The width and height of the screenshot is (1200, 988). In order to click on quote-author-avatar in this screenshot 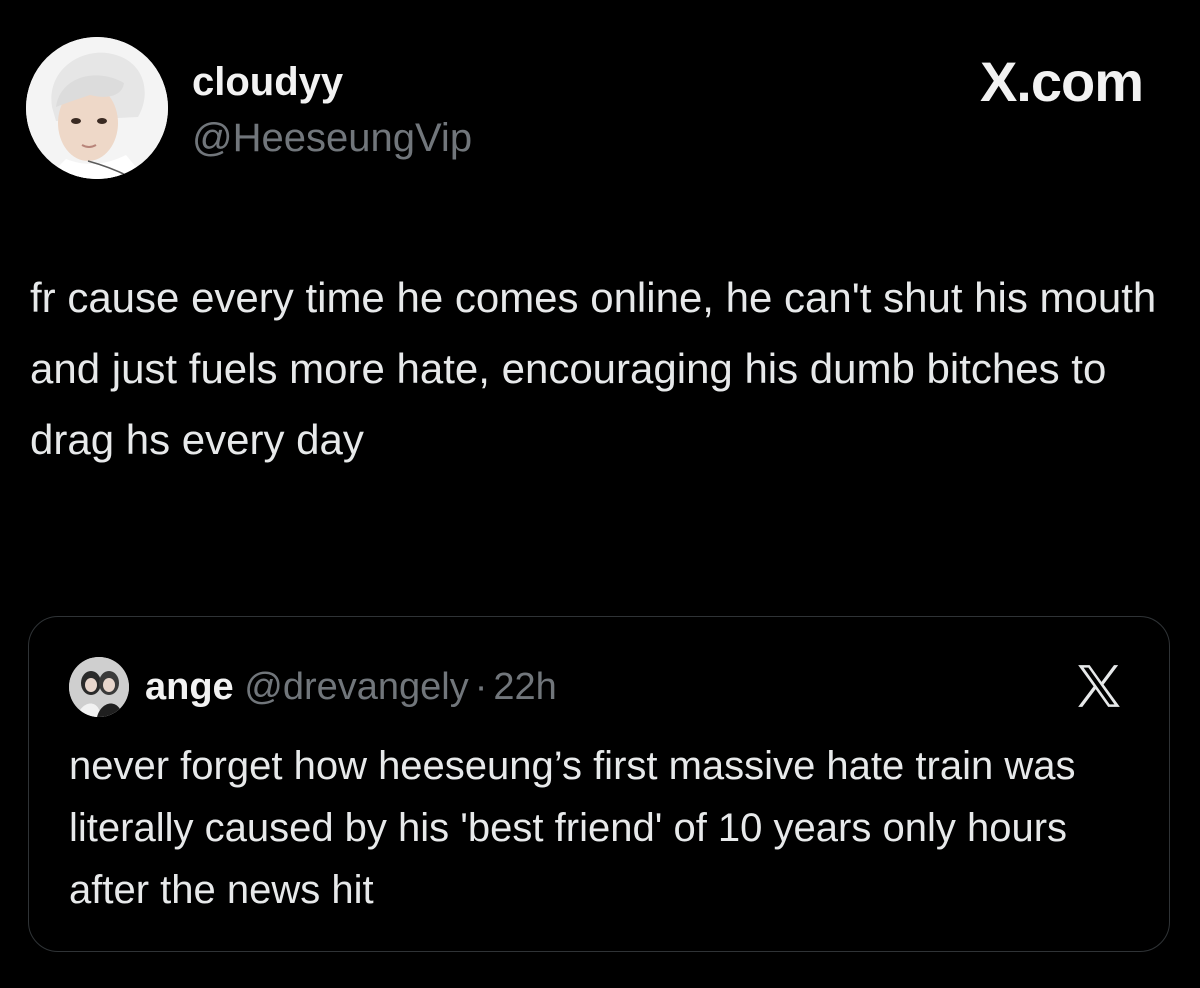, I will do `click(99, 687)`.